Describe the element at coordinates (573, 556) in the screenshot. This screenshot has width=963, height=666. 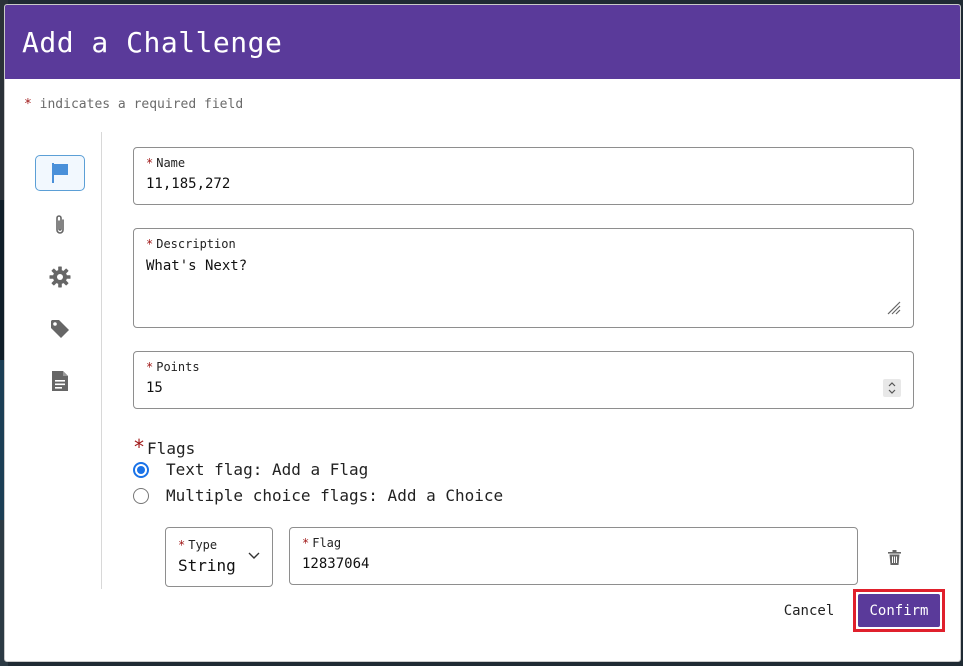
I see `flag-field: * Flag 12837064` at that location.